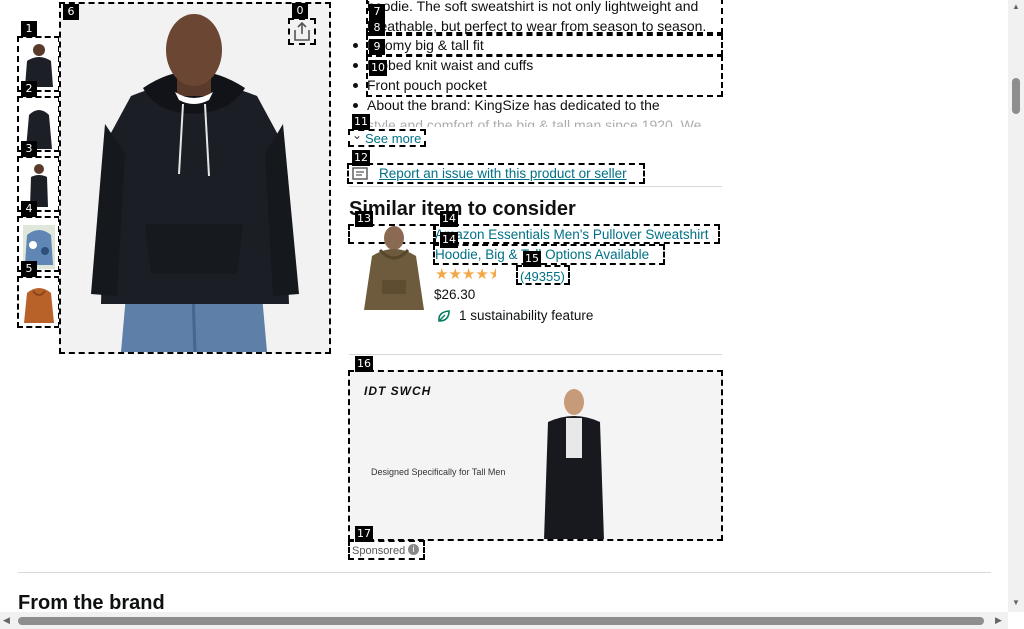 The image size is (1024, 629). What do you see at coordinates (361, 158) in the screenshot?
I see `badge-12: 12` at bounding box center [361, 158].